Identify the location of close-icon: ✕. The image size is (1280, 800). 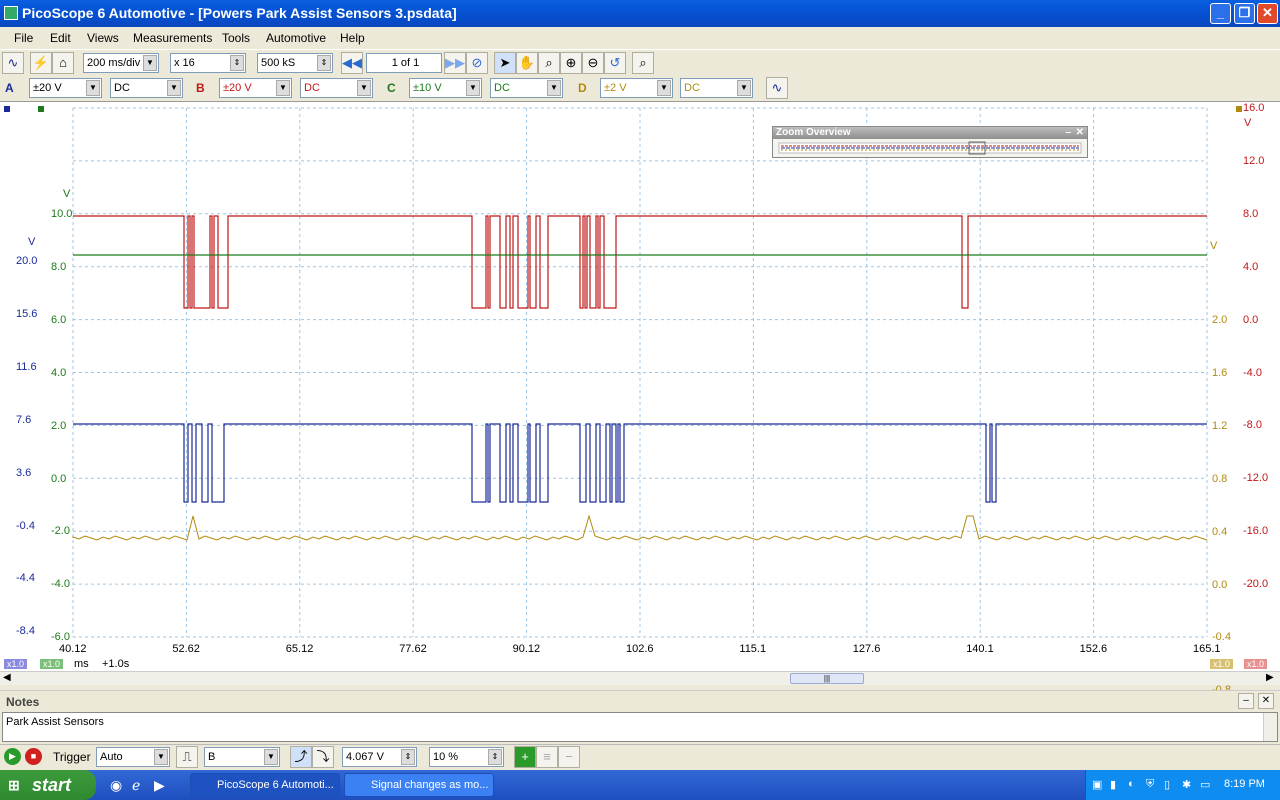
(1080, 133).